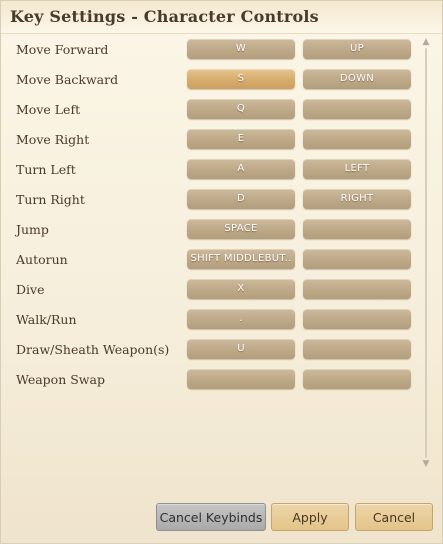 The image size is (443, 544). What do you see at coordinates (42, 259) in the screenshot?
I see `action-label: Autorun` at bounding box center [42, 259].